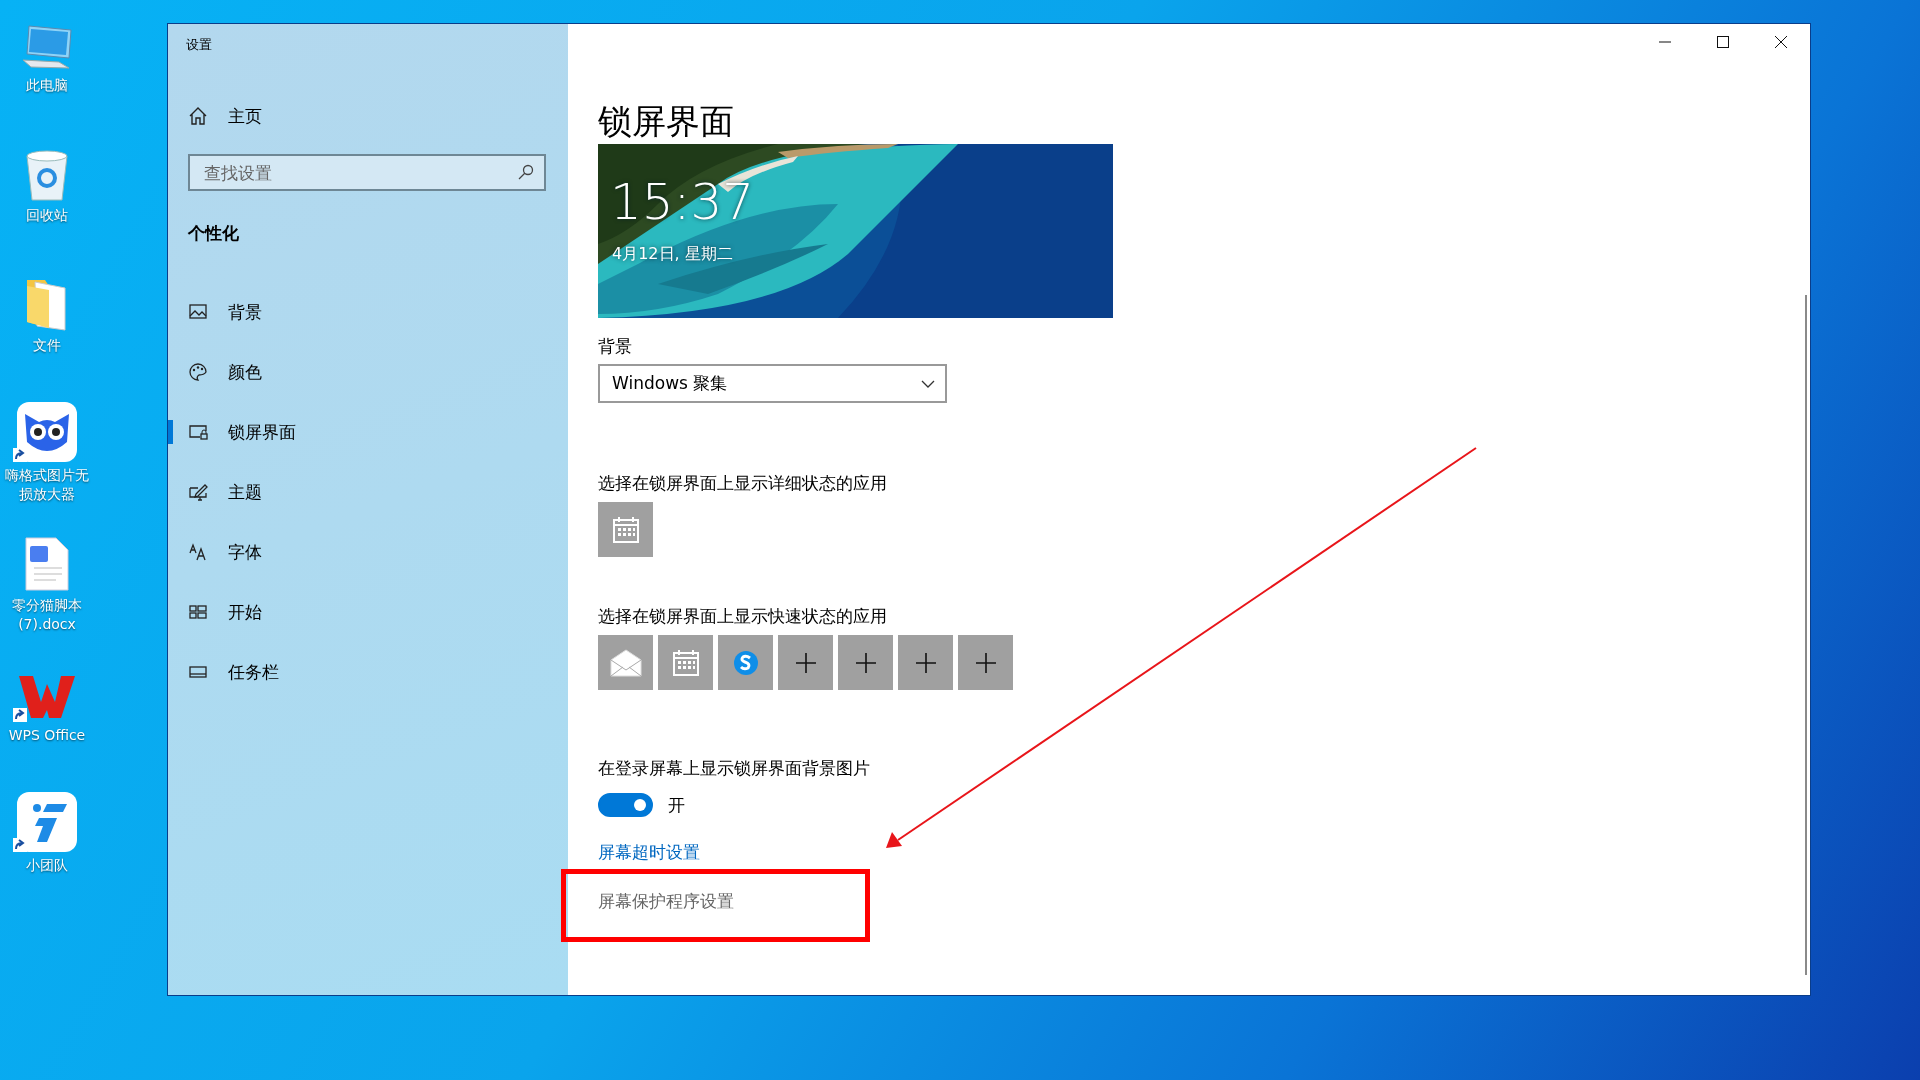 The width and height of the screenshot is (1920, 1080). What do you see at coordinates (198, 612) in the screenshot?
I see `start-icon` at bounding box center [198, 612].